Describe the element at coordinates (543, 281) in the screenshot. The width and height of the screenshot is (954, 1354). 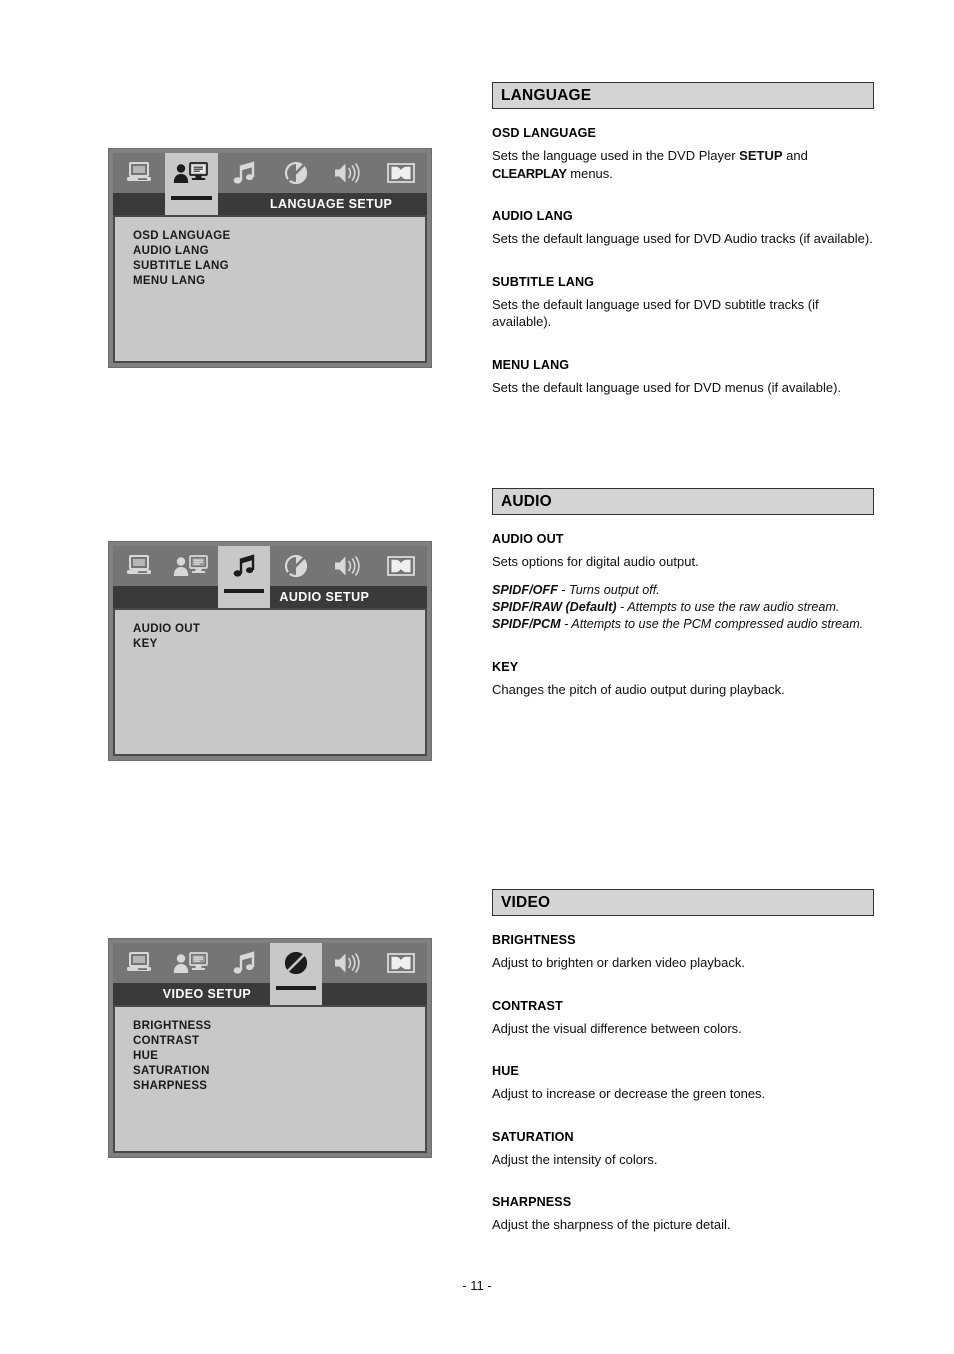
I see `entry-title-subtitle-lang: SUBTITLE LANG` at that location.